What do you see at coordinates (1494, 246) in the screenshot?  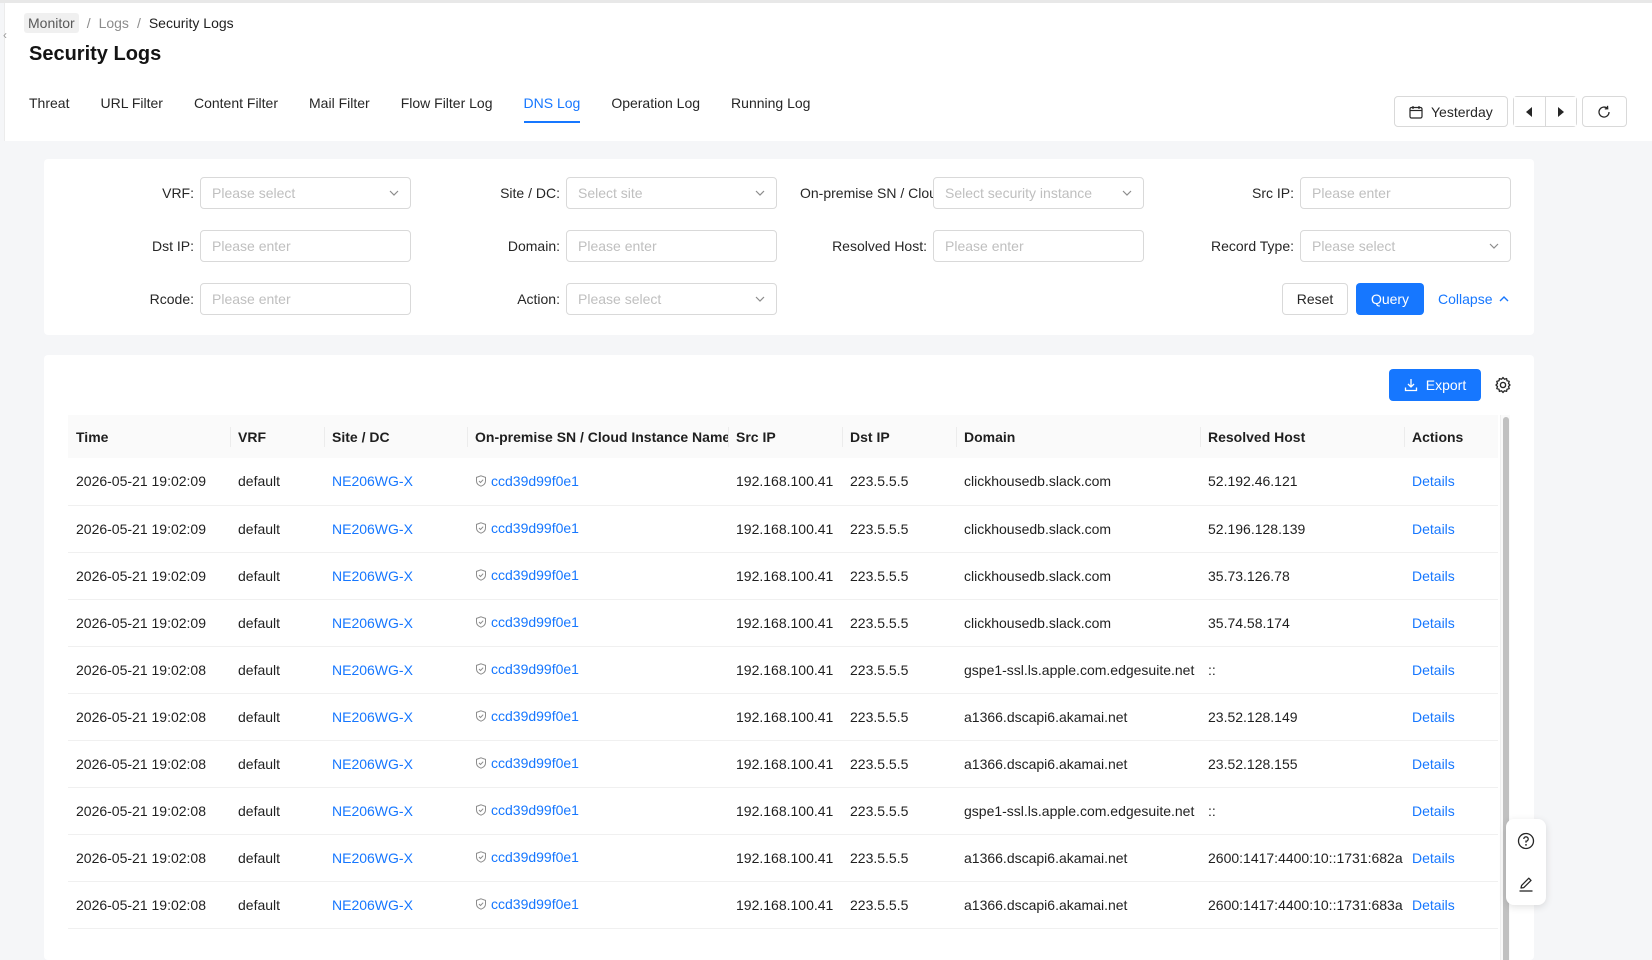 I see `chevron-down-icon` at bounding box center [1494, 246].